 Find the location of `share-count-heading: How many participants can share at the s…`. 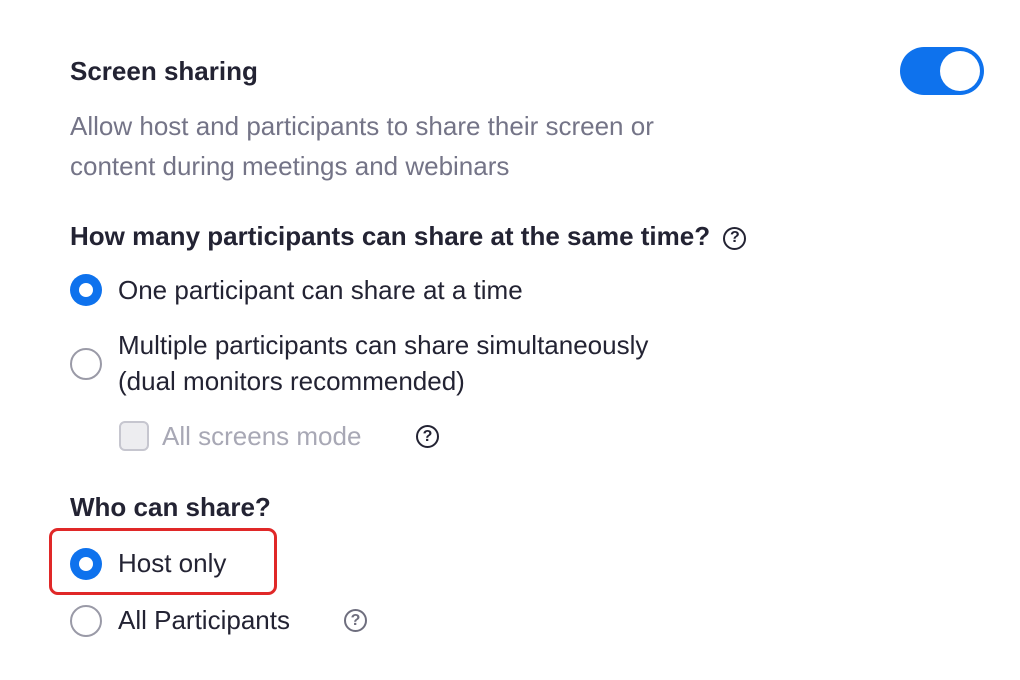

share-count-heading: How many participants can share at the s… is located at coordinates (408, 236).